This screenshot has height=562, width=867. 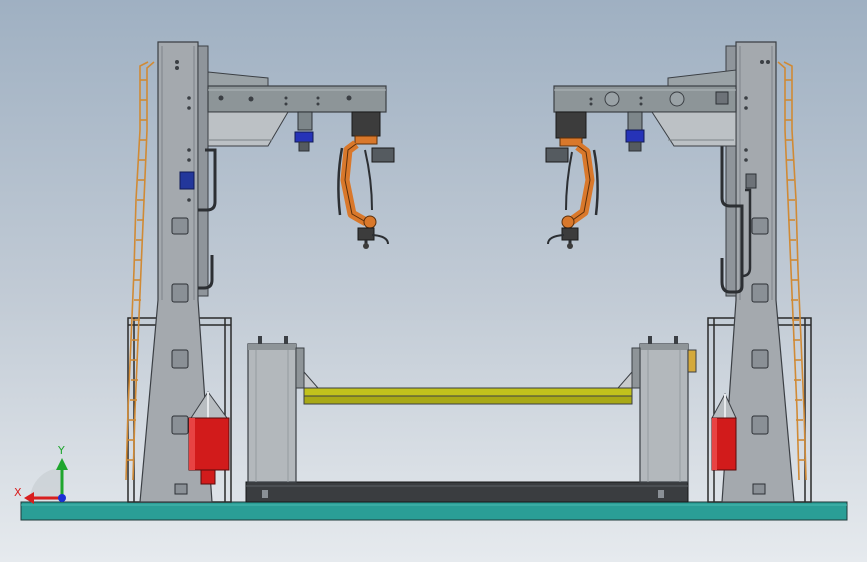 What do you see at coordinates (467, 492) in the screenshot?
I see `positioner-base-rail` at bounding box center [467, 492].